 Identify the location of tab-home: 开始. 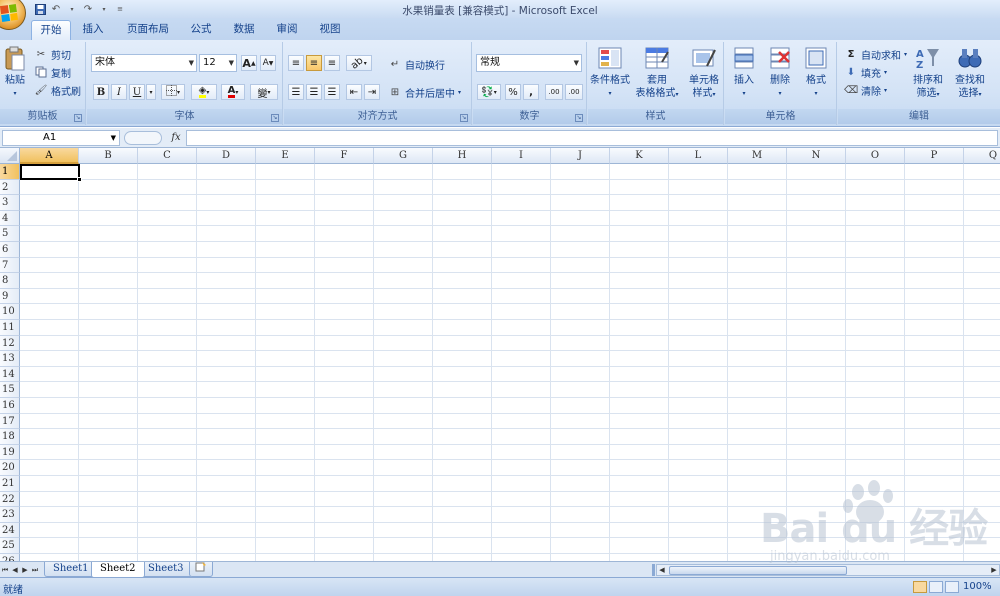
(51, 30).